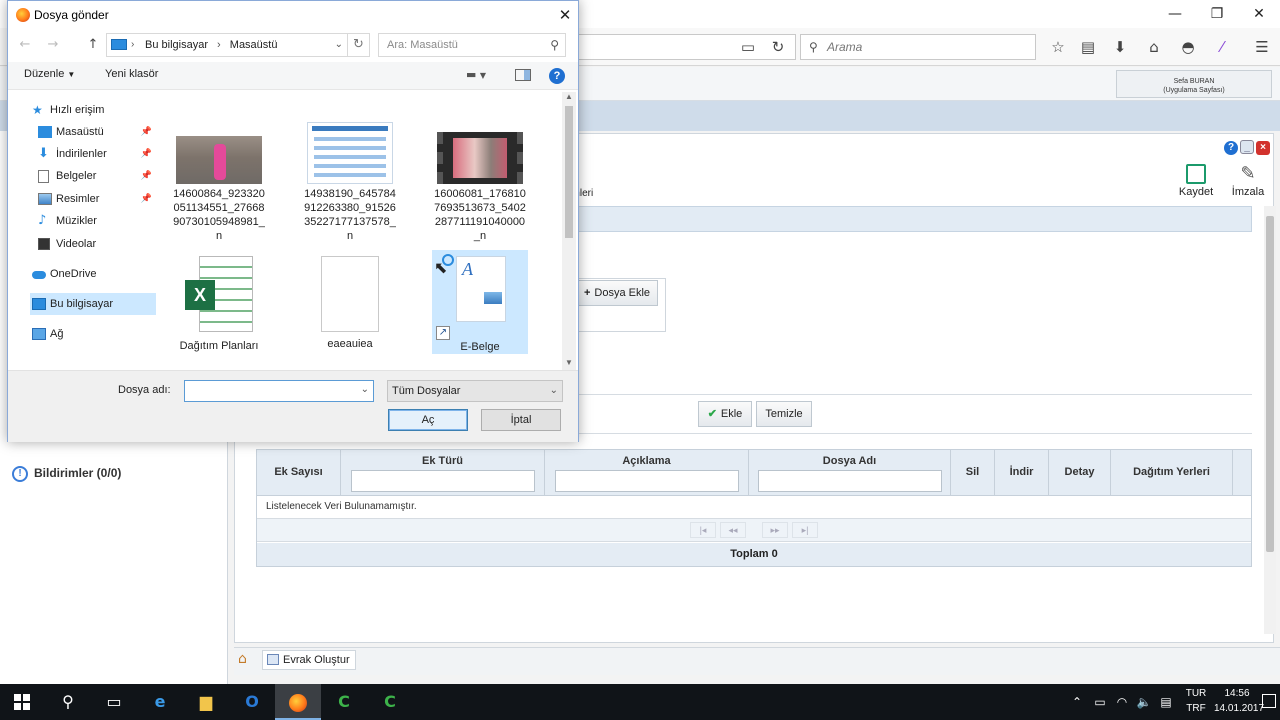 Image resolution: width=1280 pixels, height=720 pixels. What do you see at coordinates (49, 74) in the screenshot?
I see `organize-button: Düzenle ▼` at bounding box center [49, 74].